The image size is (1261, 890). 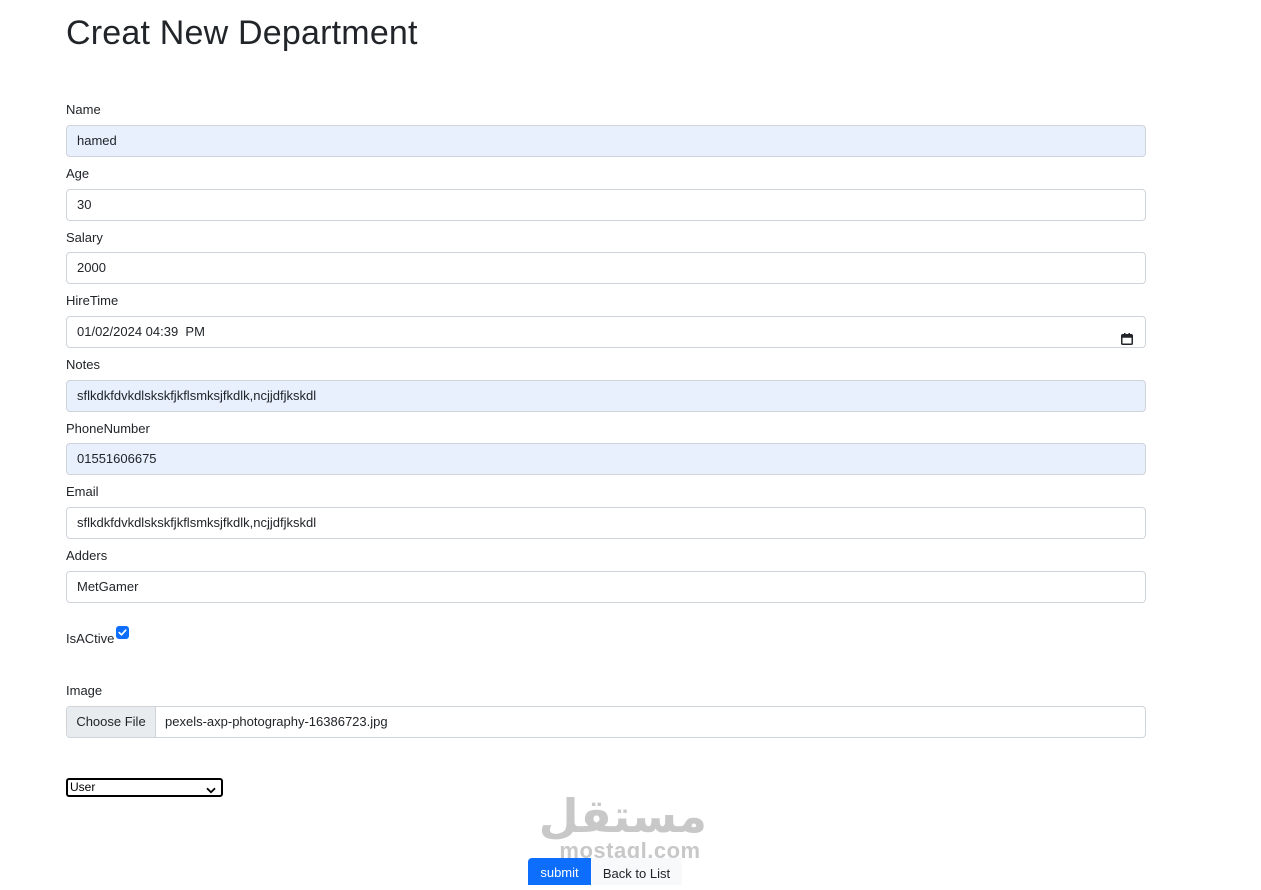 What do you see at coordinates (83, 364) in the screenshot?
I see `notes-label: Notes` at bounding box center [83, 364].